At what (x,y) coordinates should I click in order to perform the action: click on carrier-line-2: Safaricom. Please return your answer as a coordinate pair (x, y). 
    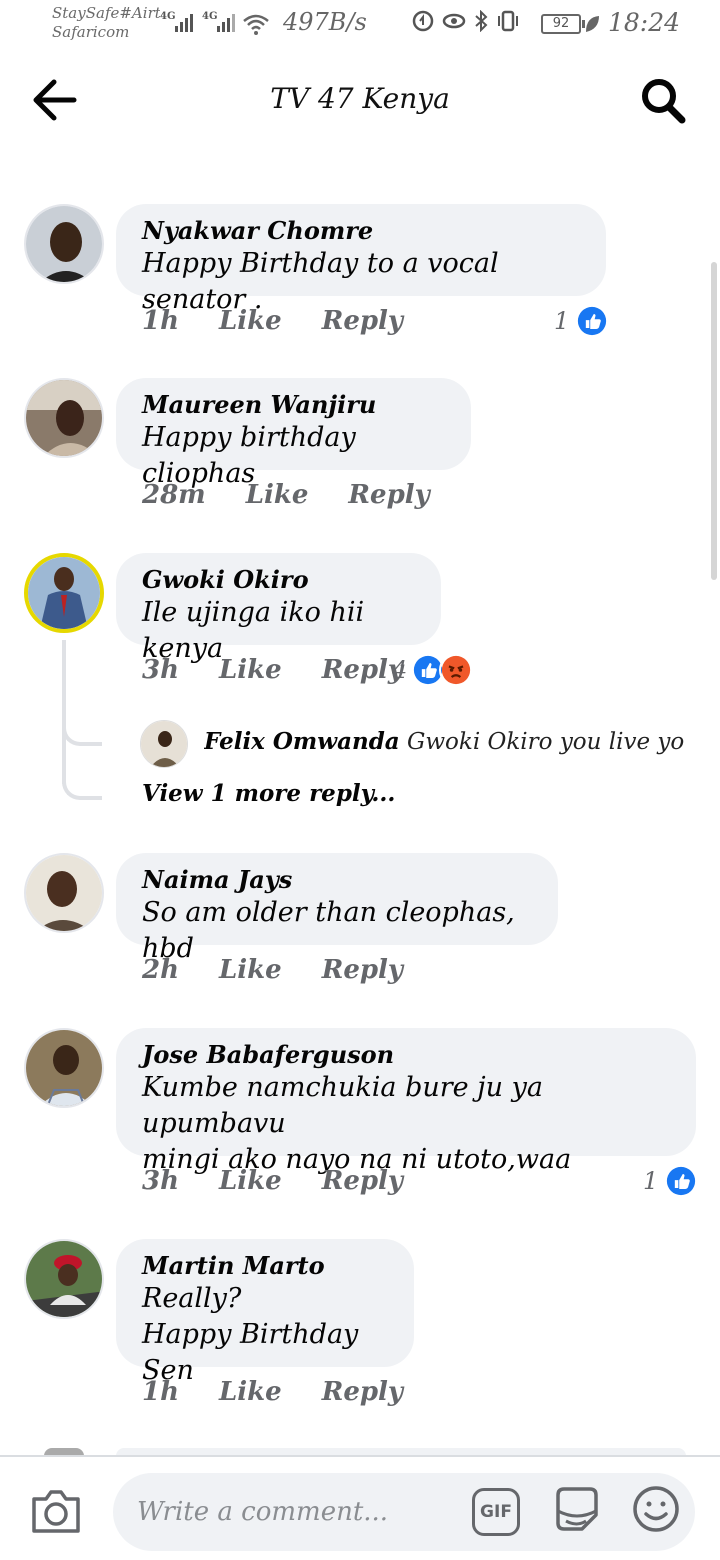
    Looking at the image, I should click on (91, 32).